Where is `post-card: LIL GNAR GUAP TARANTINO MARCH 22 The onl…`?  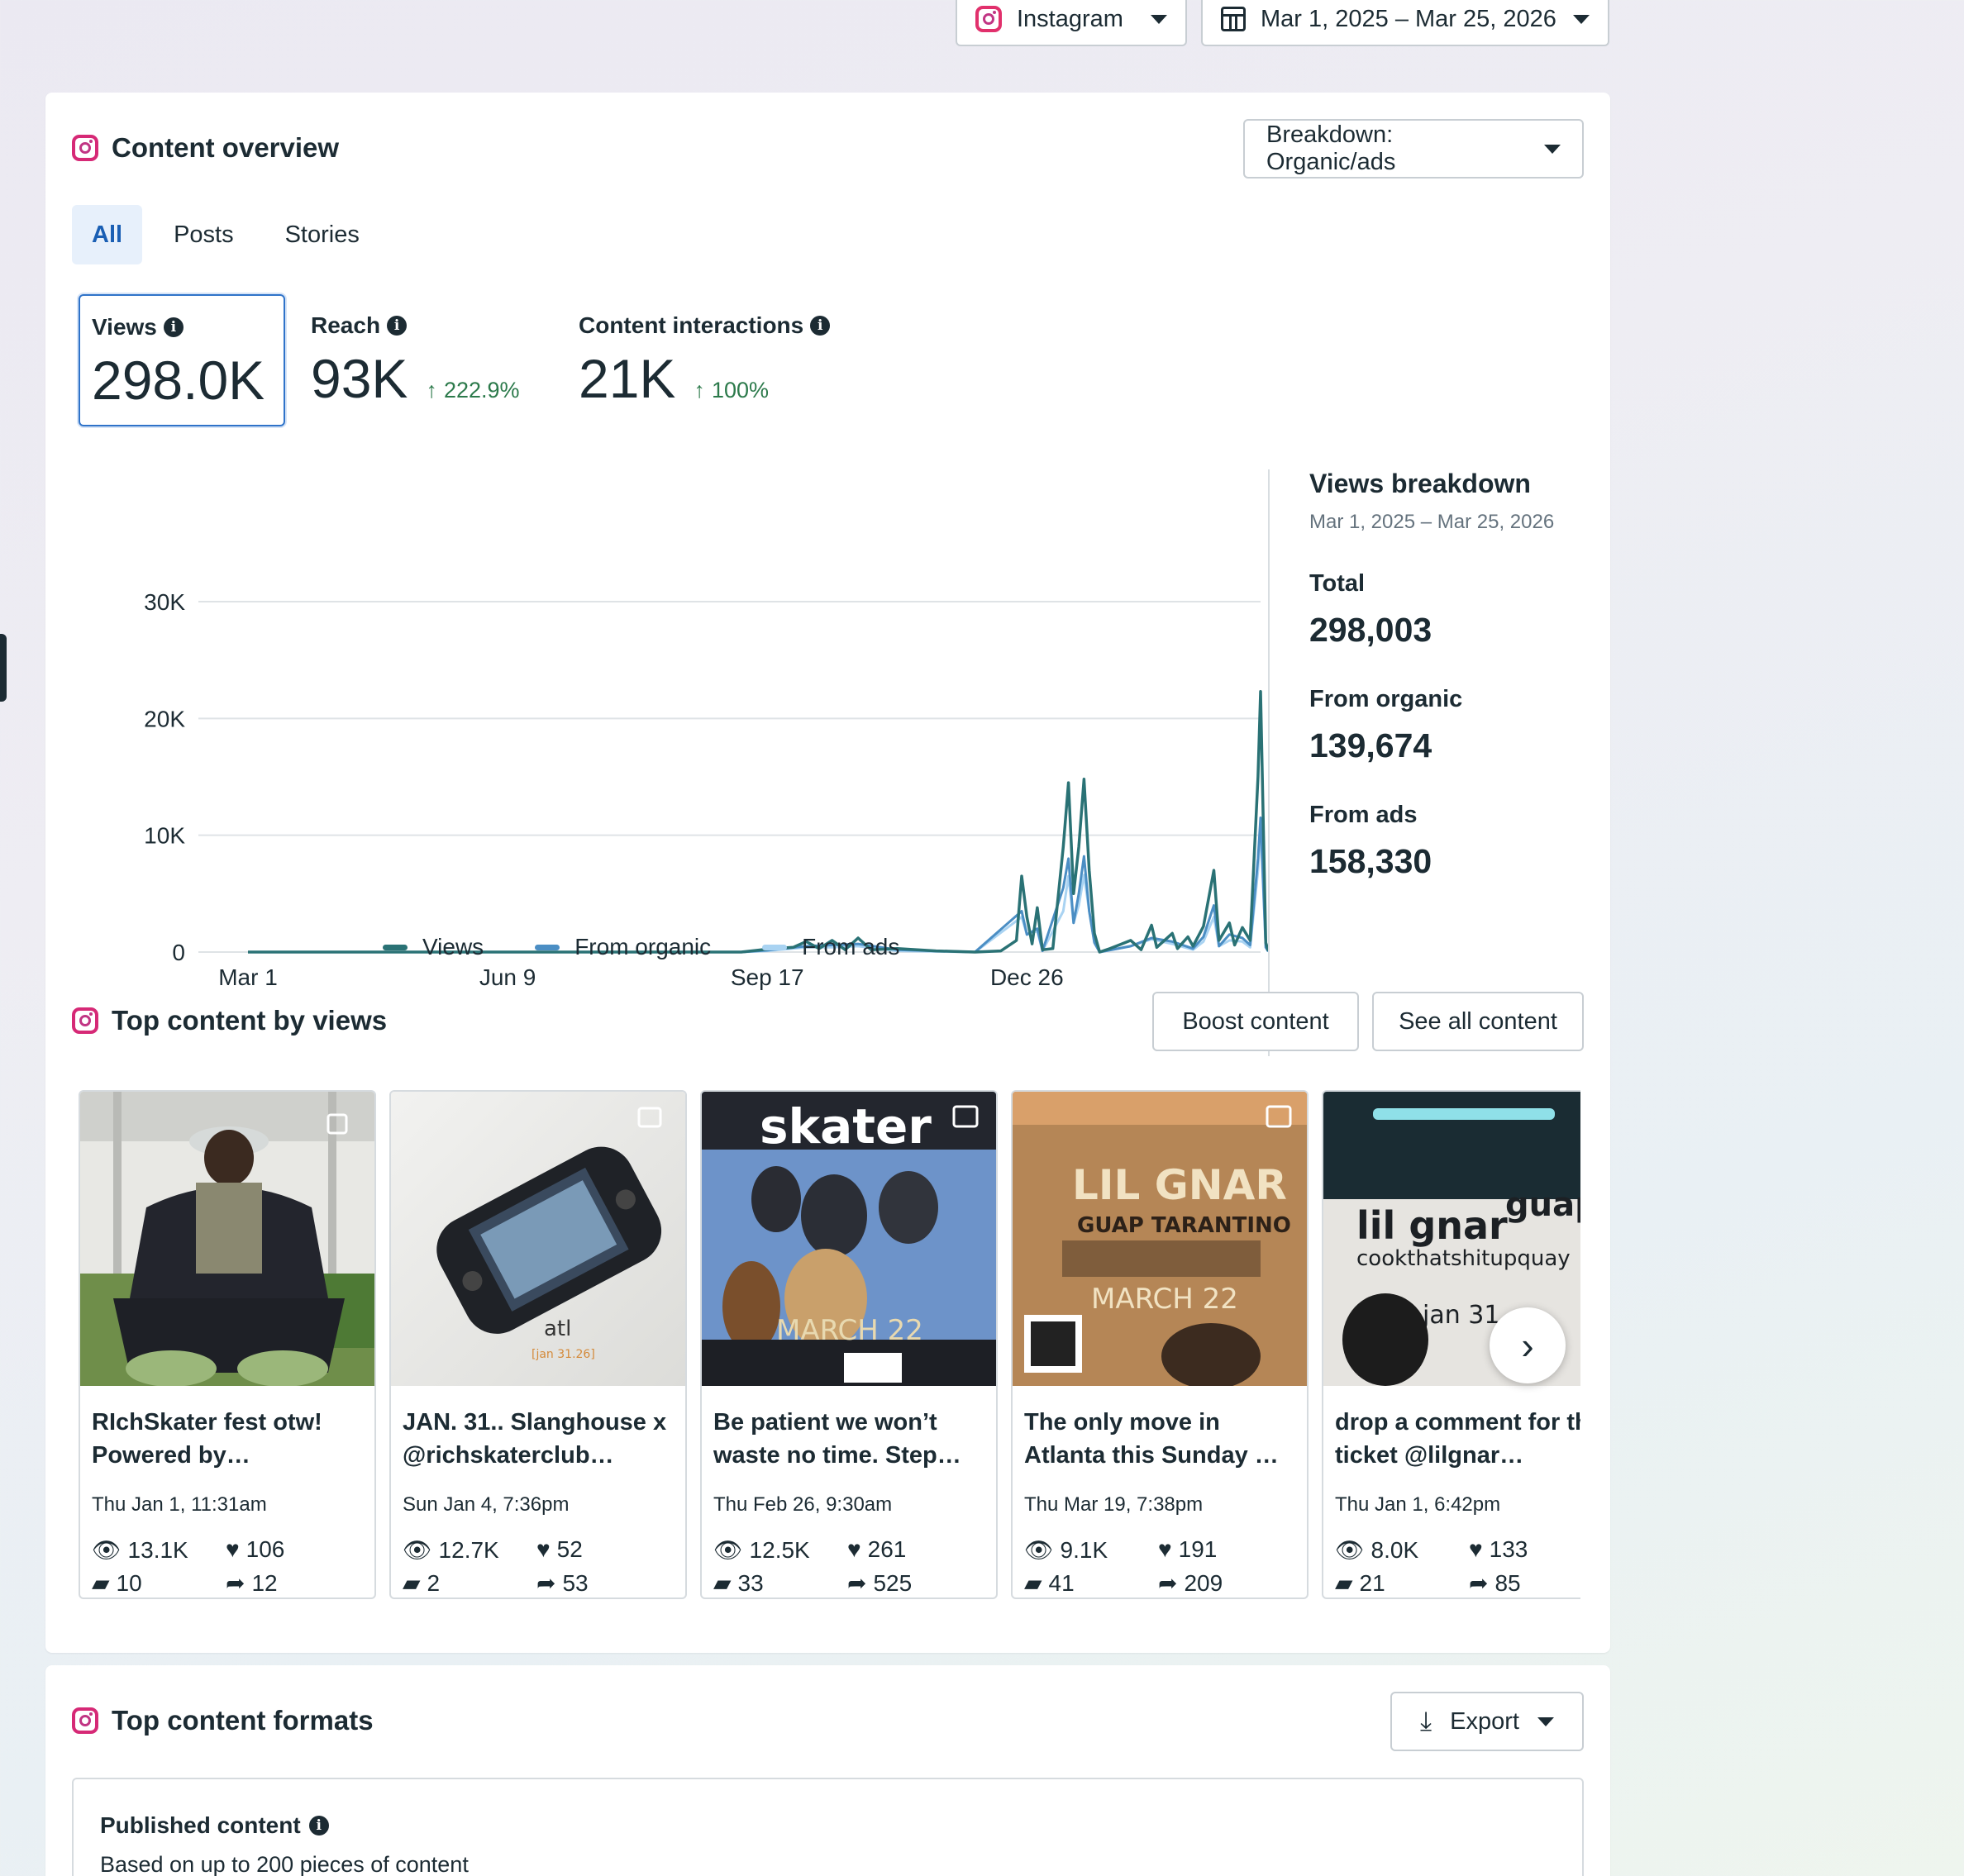
post-card: LIL GNAR GUAP TARANTINO MARCH 22 The onl… is located at coordinates (1160, 1344).